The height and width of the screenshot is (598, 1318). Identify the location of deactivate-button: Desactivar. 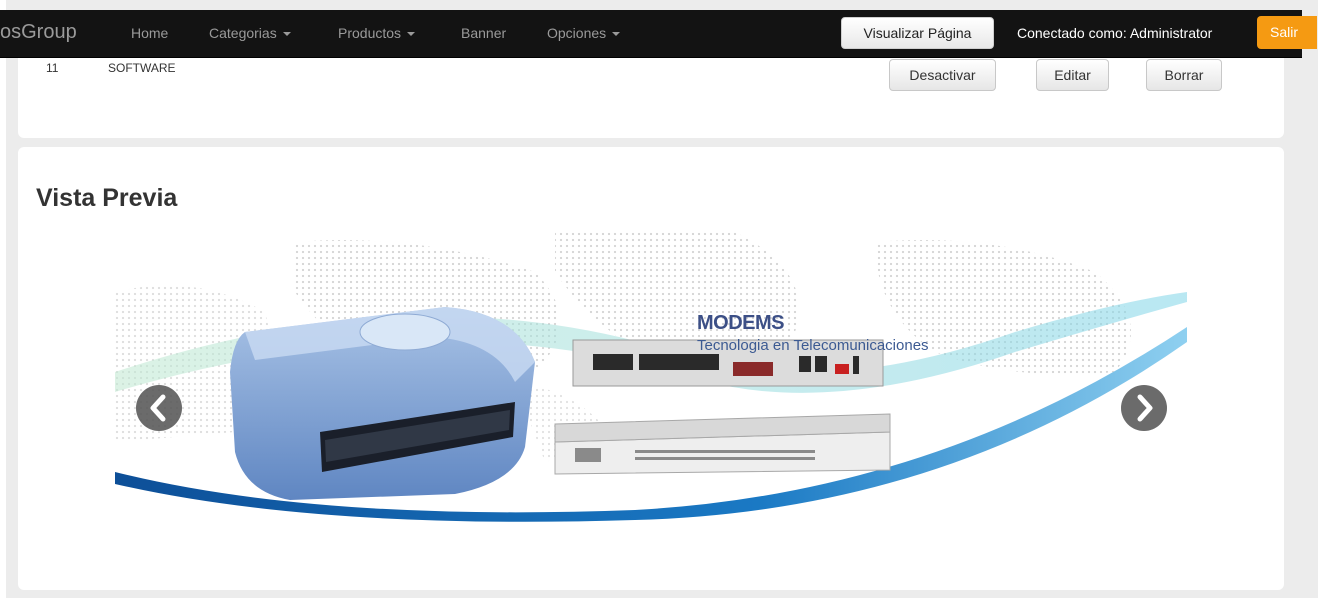
(942, 75).